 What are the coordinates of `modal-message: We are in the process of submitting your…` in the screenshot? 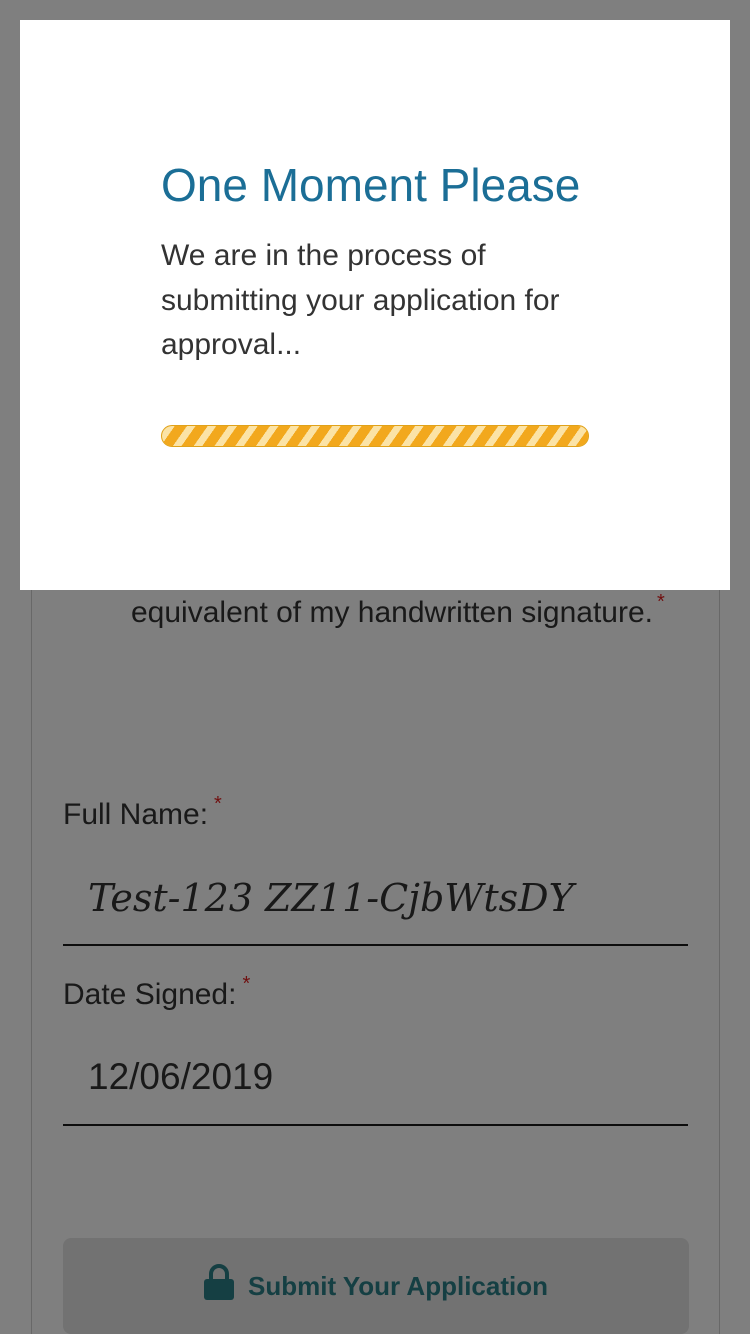 It's located at (360, 300).